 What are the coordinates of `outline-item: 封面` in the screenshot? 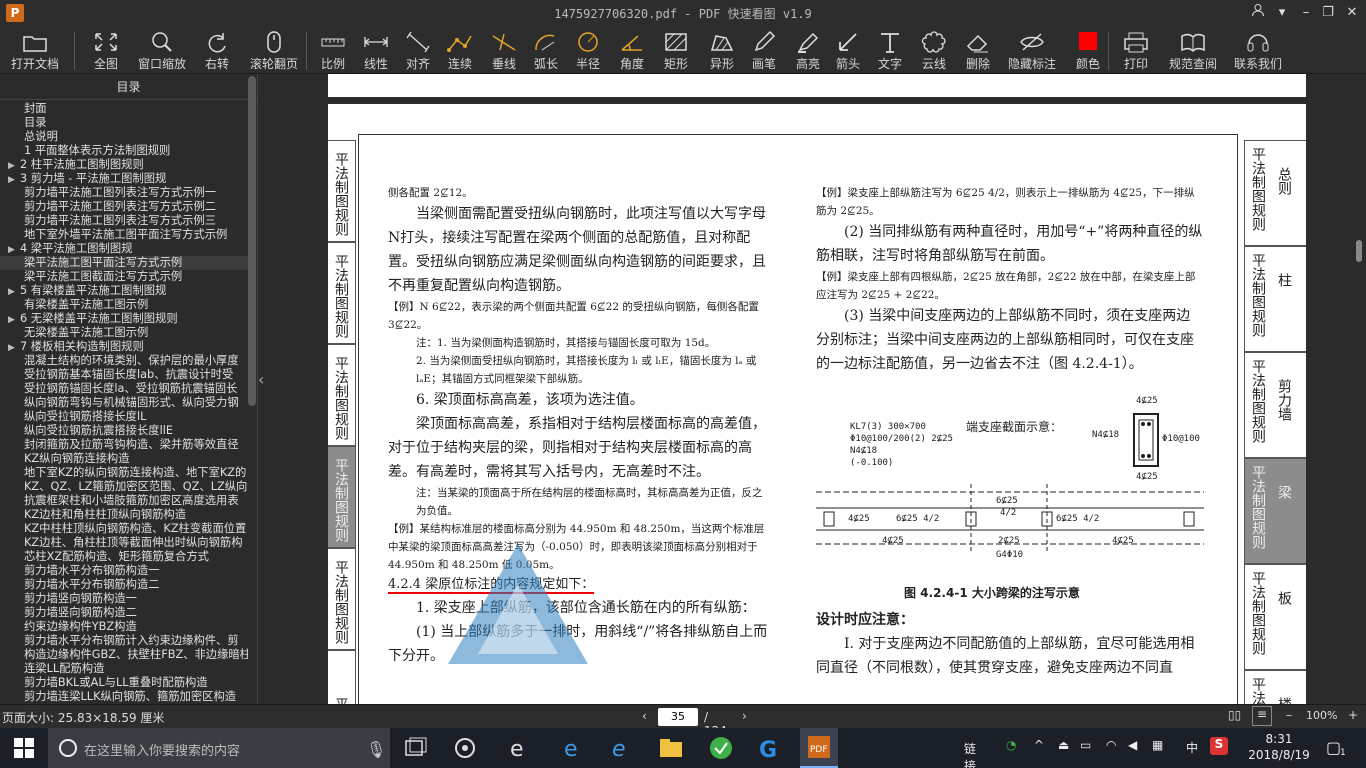 It's located at (124, 109).